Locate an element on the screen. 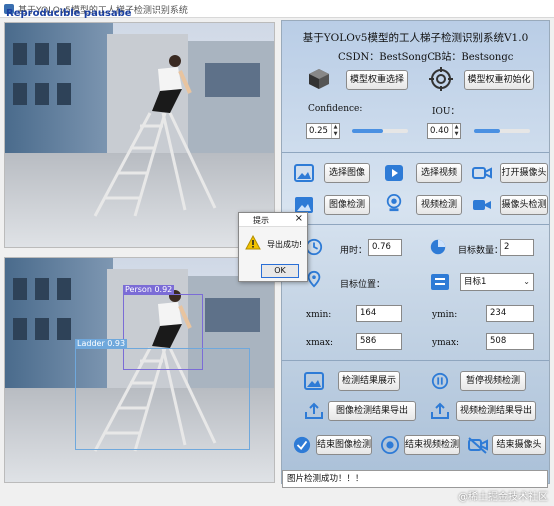  camera-icon is located at coordinates (482, 173).